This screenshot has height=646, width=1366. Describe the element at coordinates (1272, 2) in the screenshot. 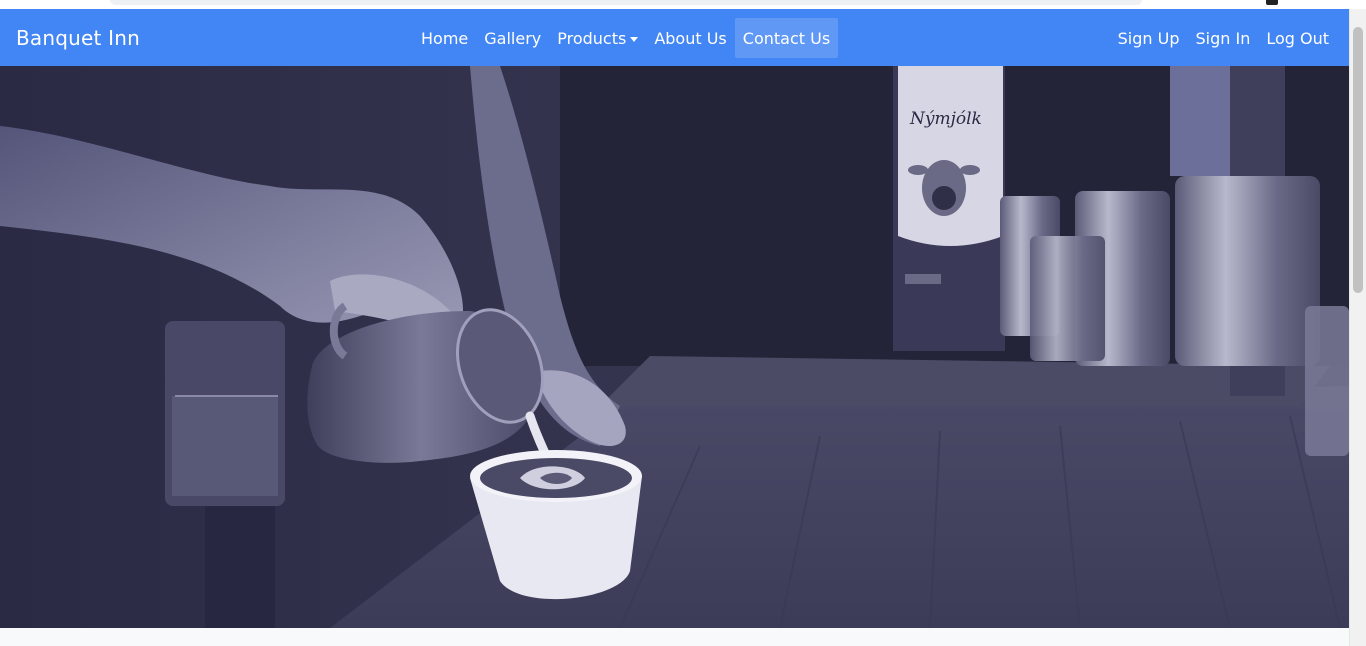

I see `browser-chrome-indicator` at that location.